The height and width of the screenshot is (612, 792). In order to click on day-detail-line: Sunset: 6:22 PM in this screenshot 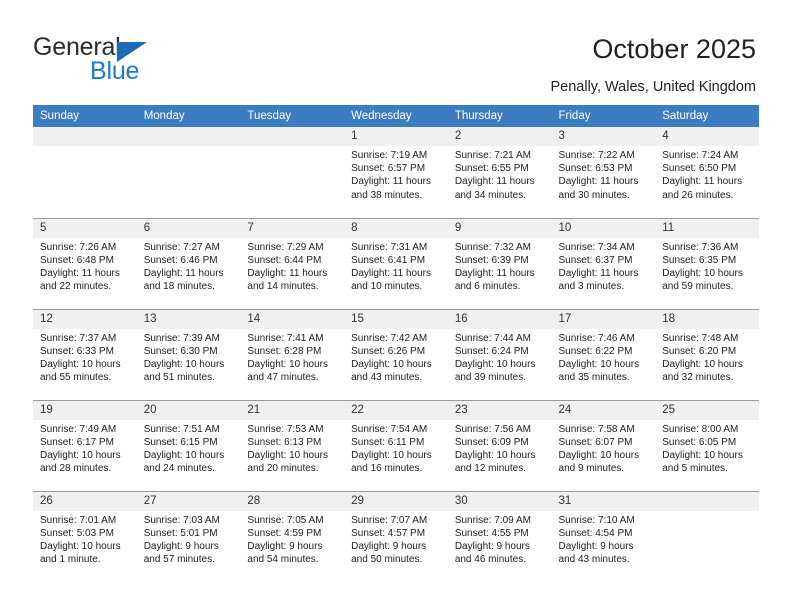, I will do `click(595, 351)`.